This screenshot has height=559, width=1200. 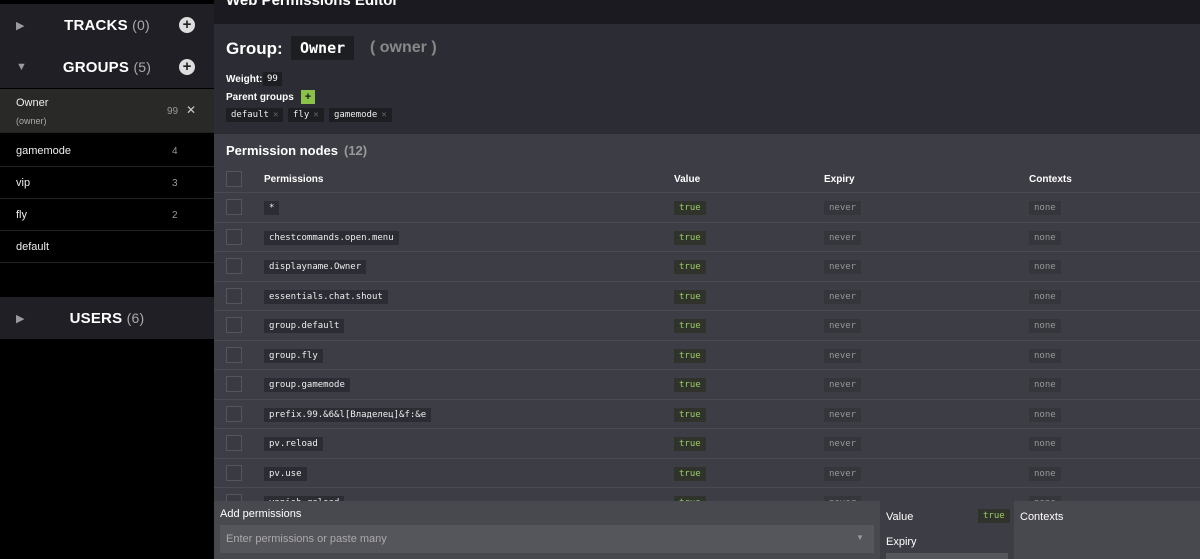 What do you see at coordinates (947, 556) in the screenshot?
I see `expiry-field` at bounding box center [947, 556].